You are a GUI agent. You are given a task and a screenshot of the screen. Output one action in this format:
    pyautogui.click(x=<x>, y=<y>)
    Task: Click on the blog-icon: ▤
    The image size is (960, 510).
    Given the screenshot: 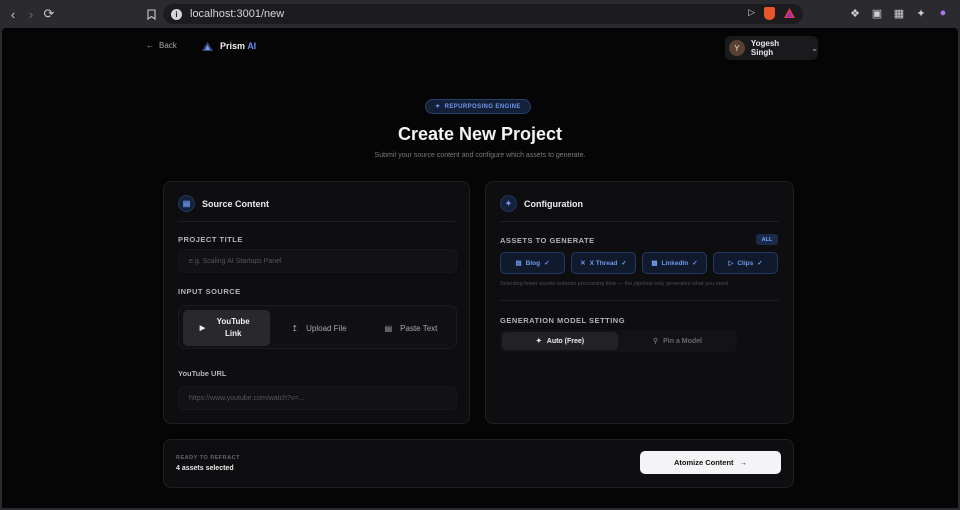 What is the action you would take?
    pyautogui.click(x=518, y=263)
    